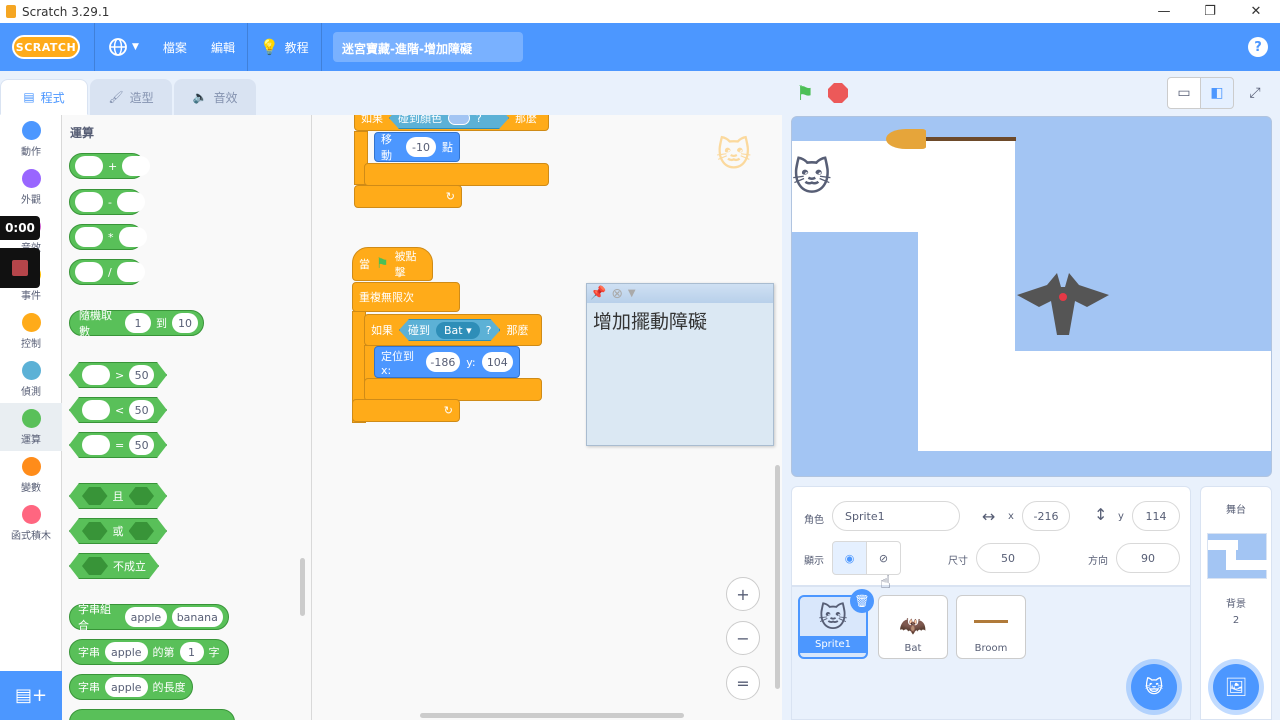 The height and width of the screenshot is (720, 1280). What do you see at coordinates (152, 714) in the screenshot?
I see `mod-block` at bounding box center [152, 714].